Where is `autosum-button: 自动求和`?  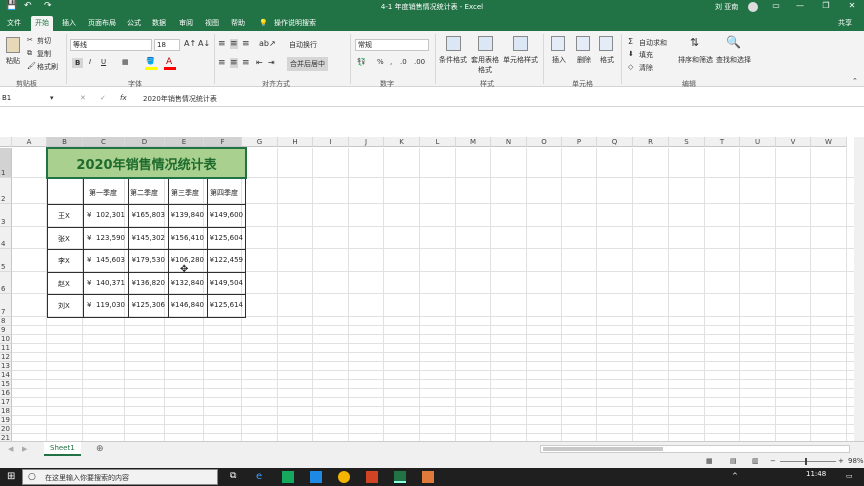
autosum-button: 自动求和 is located at coordinates (653, 43).